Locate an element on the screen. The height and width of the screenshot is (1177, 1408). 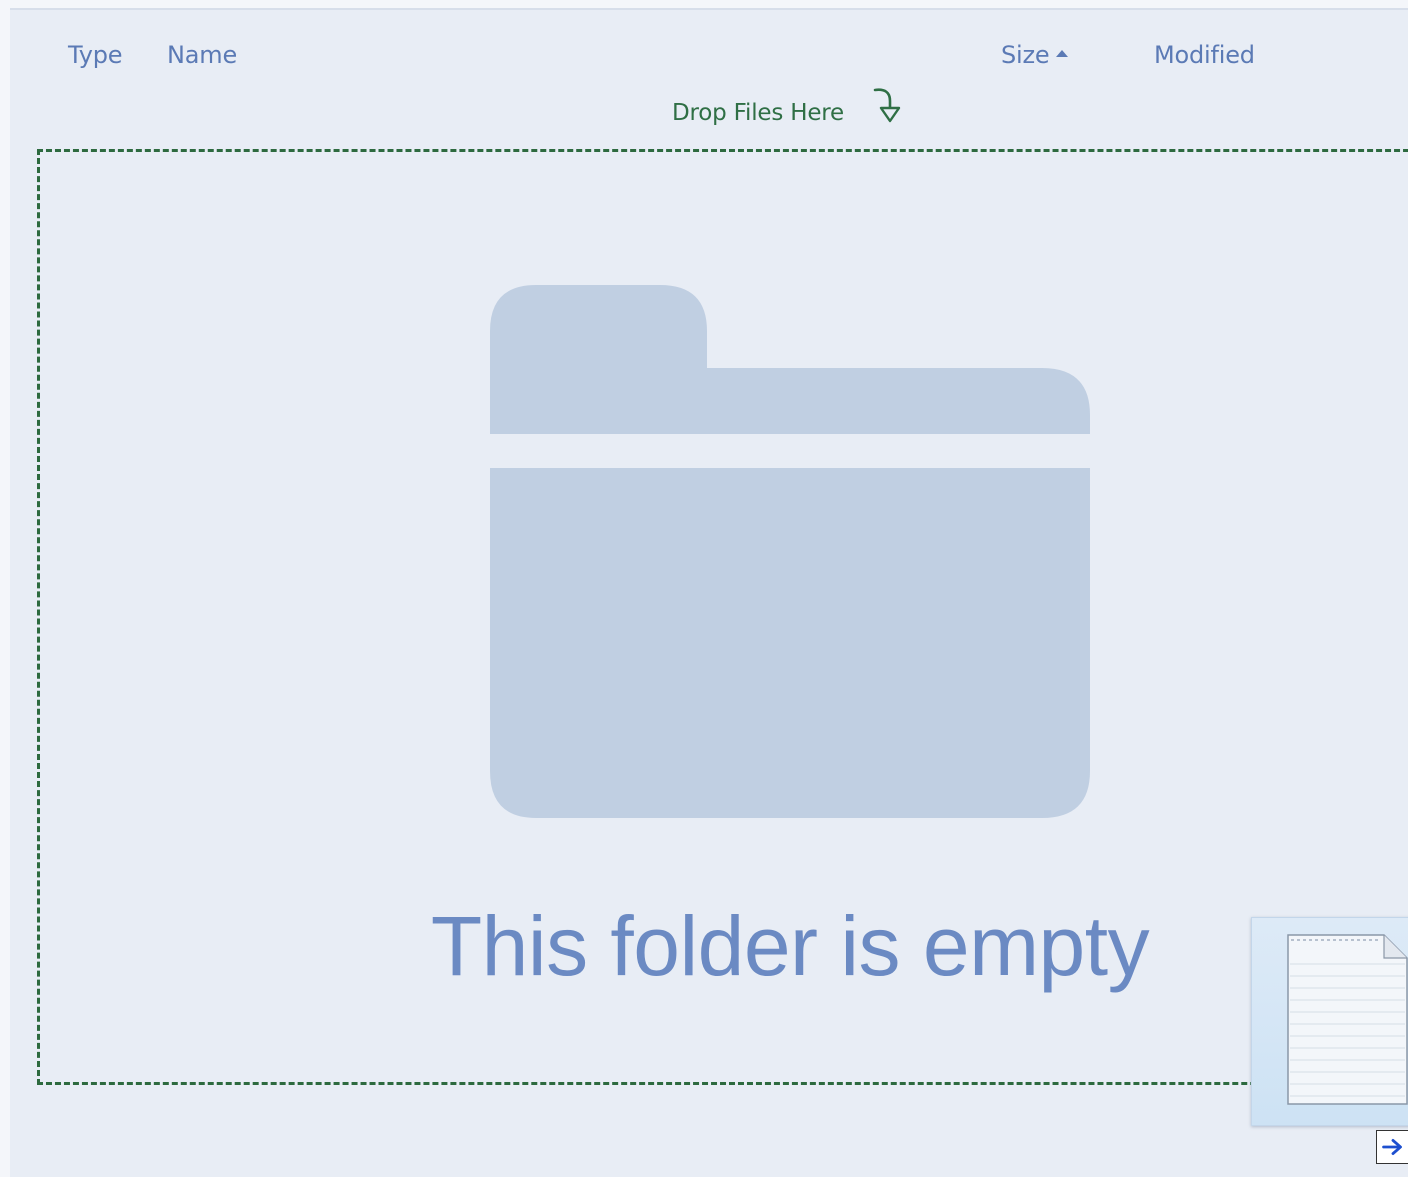
column-header-type-label: Type is located at coordinates (95, 55).